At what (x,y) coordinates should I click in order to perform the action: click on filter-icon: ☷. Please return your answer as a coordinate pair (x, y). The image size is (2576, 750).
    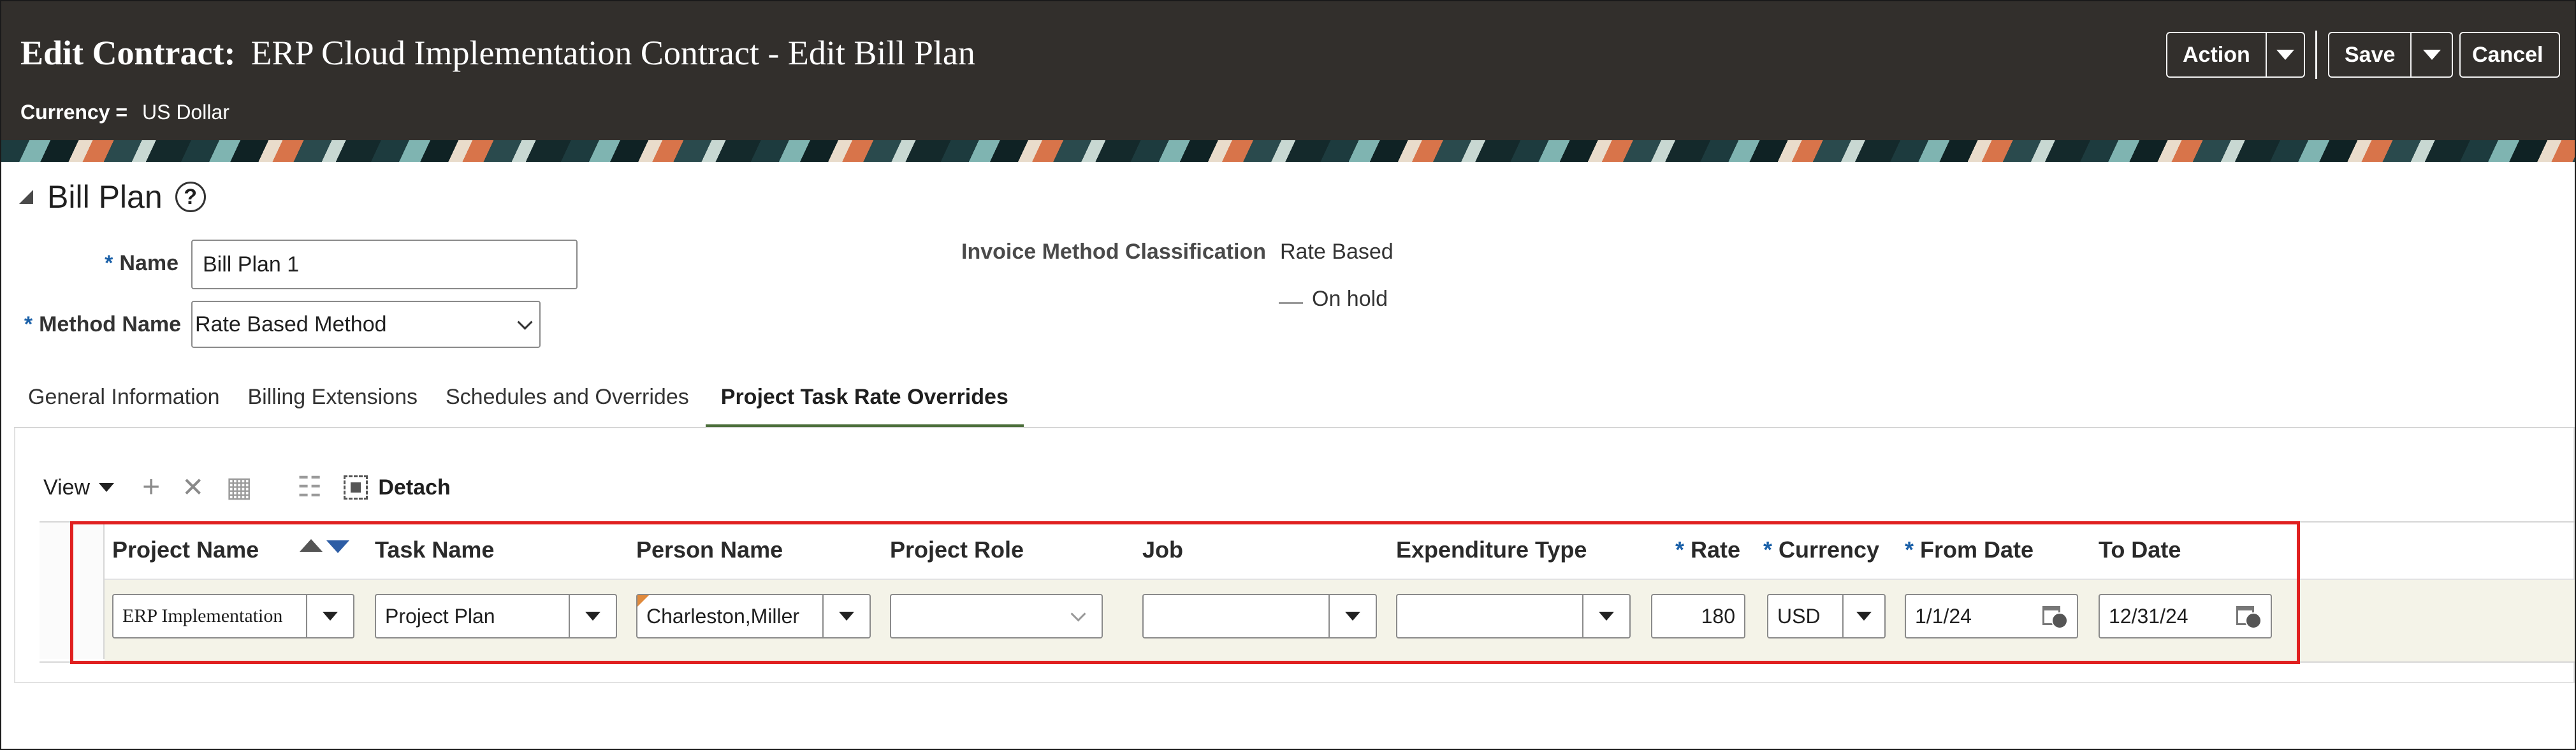
    Looking at the image, I should click on (309, 487).